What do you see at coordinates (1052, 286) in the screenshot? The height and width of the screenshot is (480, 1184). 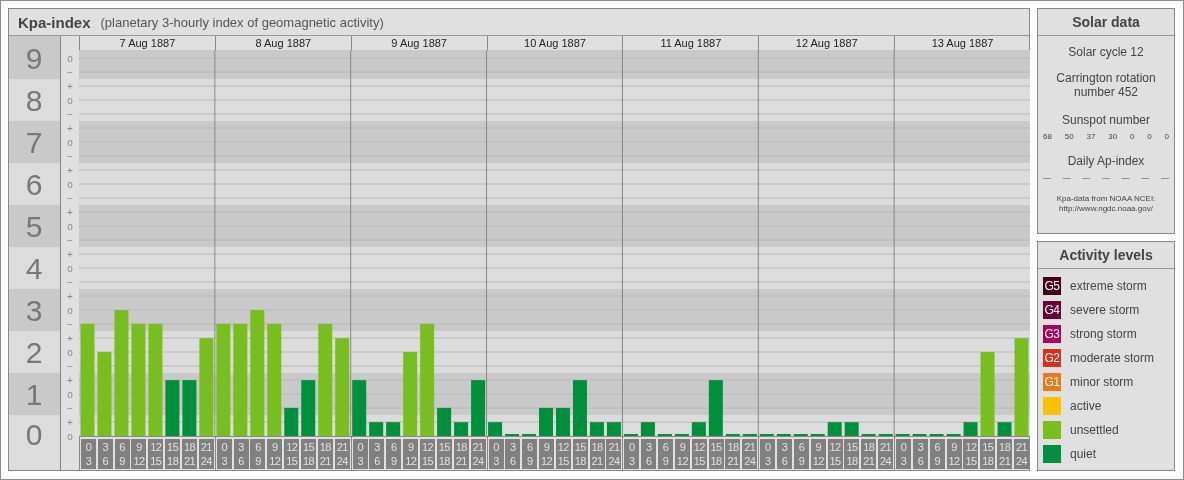 I see `storm-level-badge: G5` at bounding box center [1052, 286].